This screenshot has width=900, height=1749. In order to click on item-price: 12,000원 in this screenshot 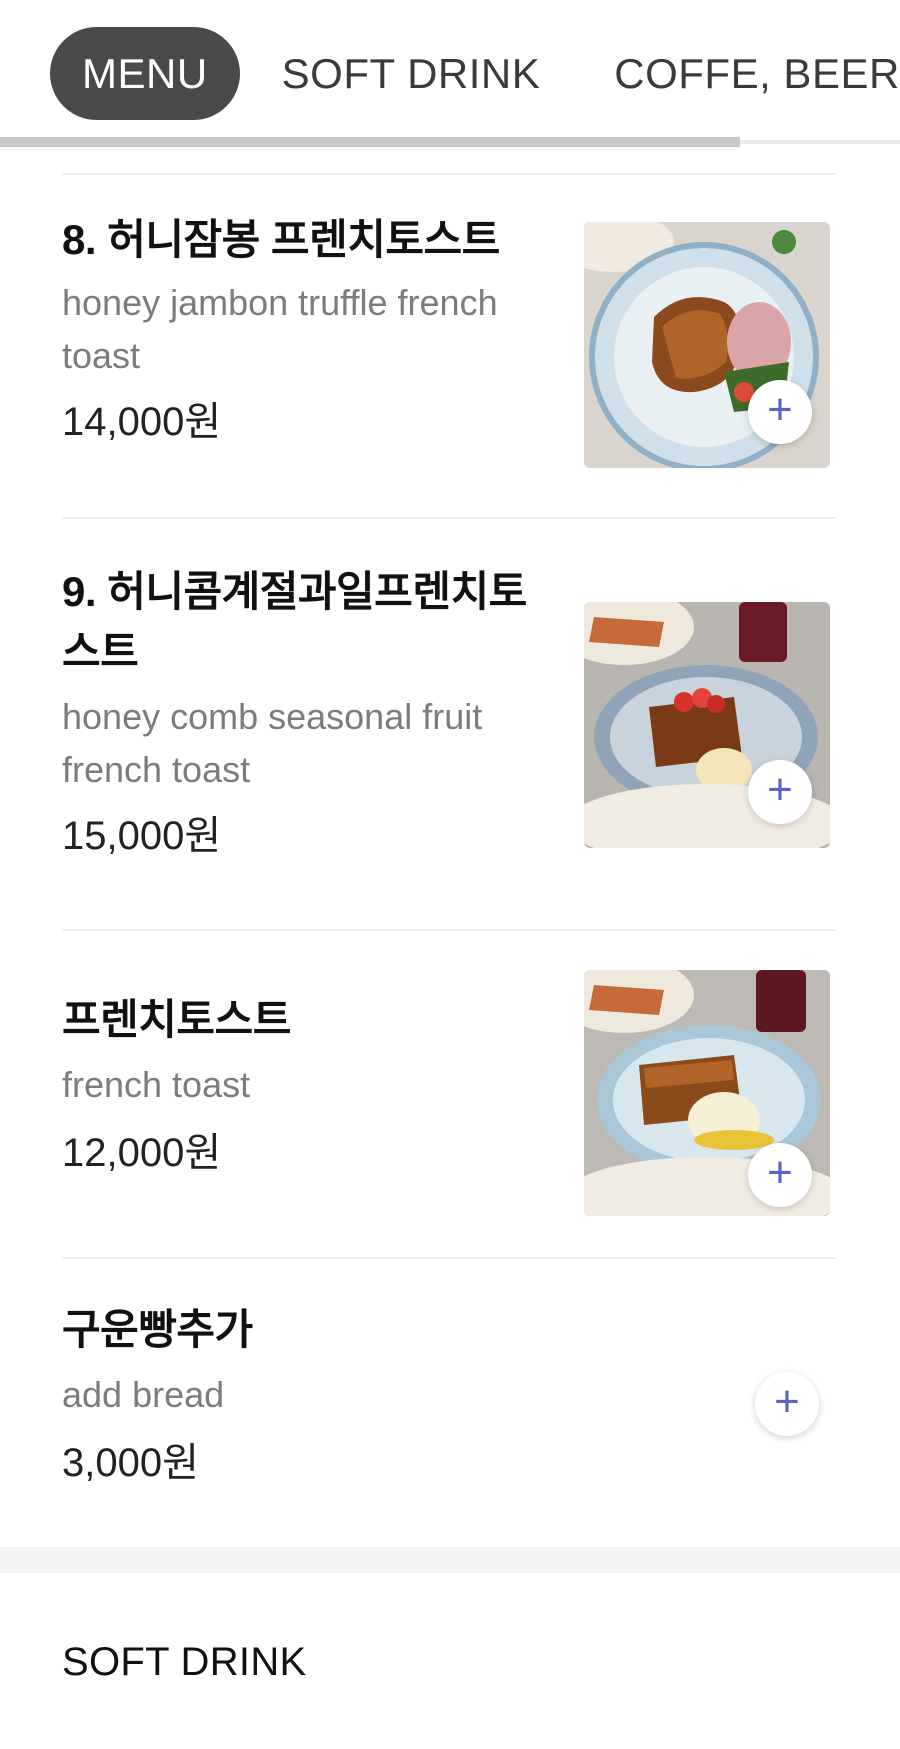, I will do `click(142, 1153)`.